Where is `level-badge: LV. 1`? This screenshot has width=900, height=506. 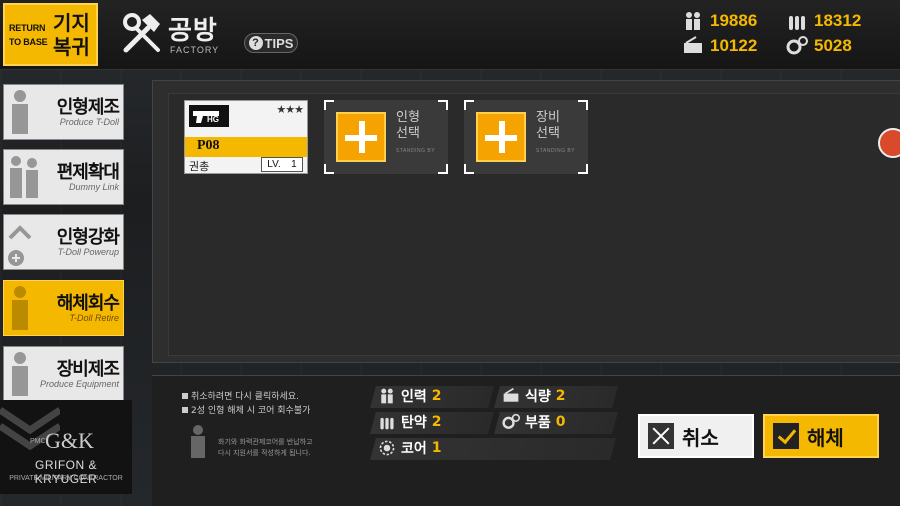 level-badge: LV. 1 is located at coordinates (282, 164).